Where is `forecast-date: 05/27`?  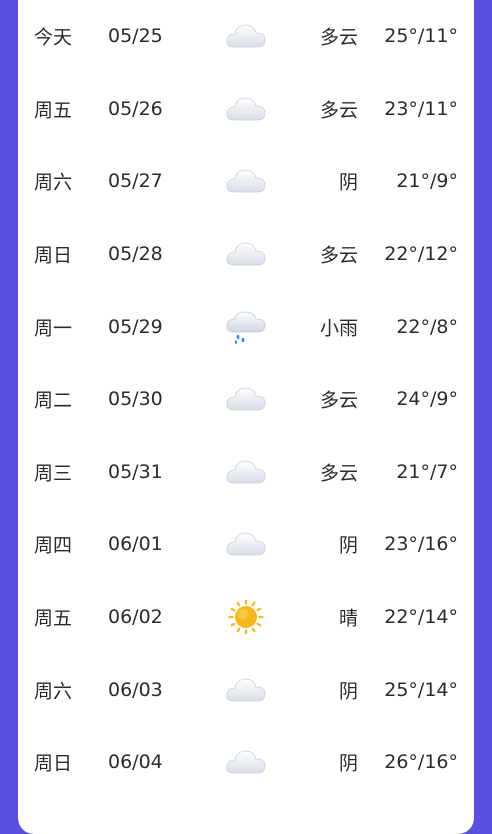 forecast-date: 05/27 is located at coordinates (135, 181).